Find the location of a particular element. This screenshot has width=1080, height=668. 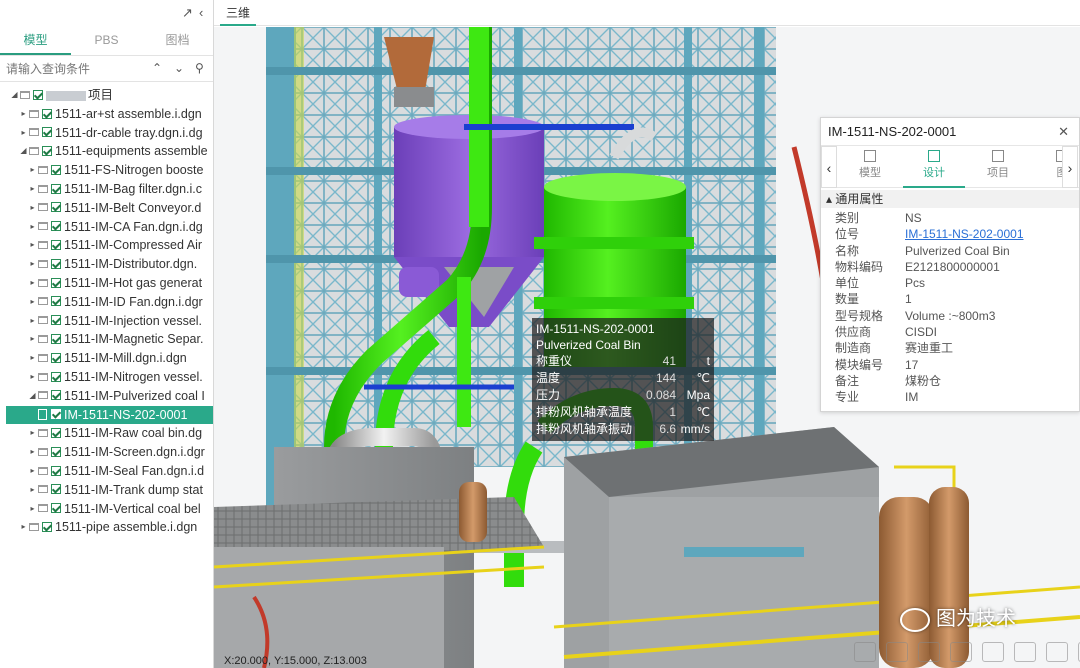

tab-3d: 三维 is located at coordinates (238, 13).